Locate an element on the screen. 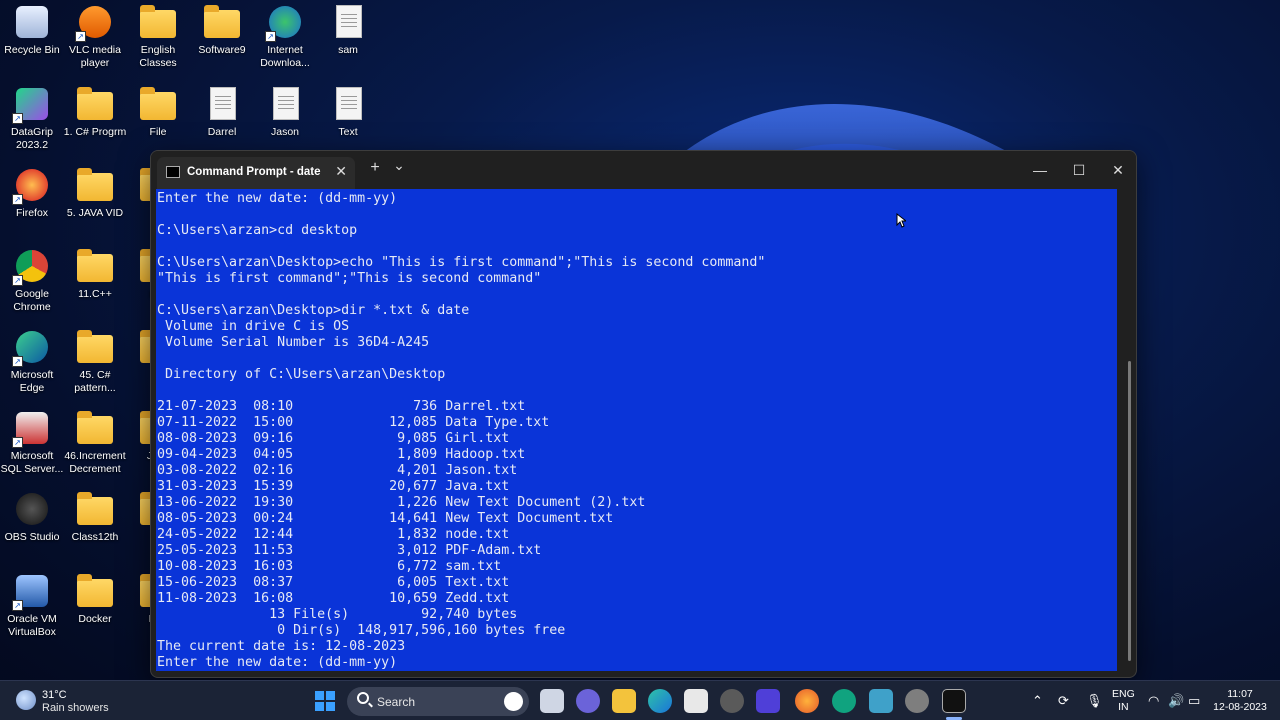 The height and width of the screenshot is (720, 1280). sql-server-icon: ↗ is located at coordinates (31, 429).